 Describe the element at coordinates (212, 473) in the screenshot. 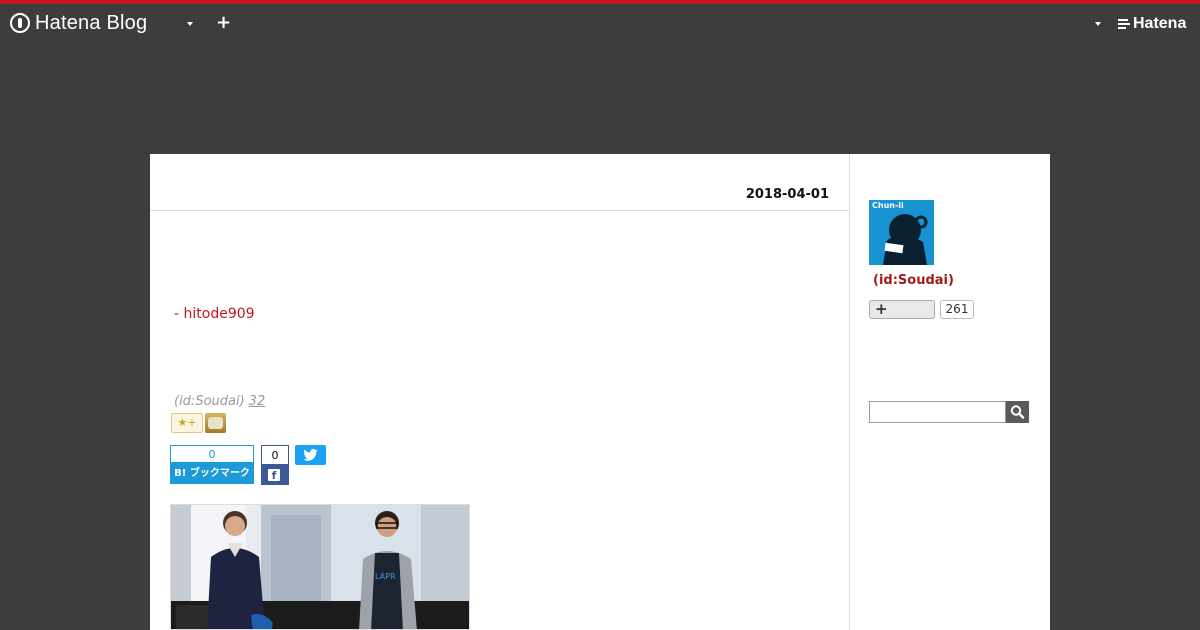

I see `bookmark-label: B! ブックマーク` at that location.